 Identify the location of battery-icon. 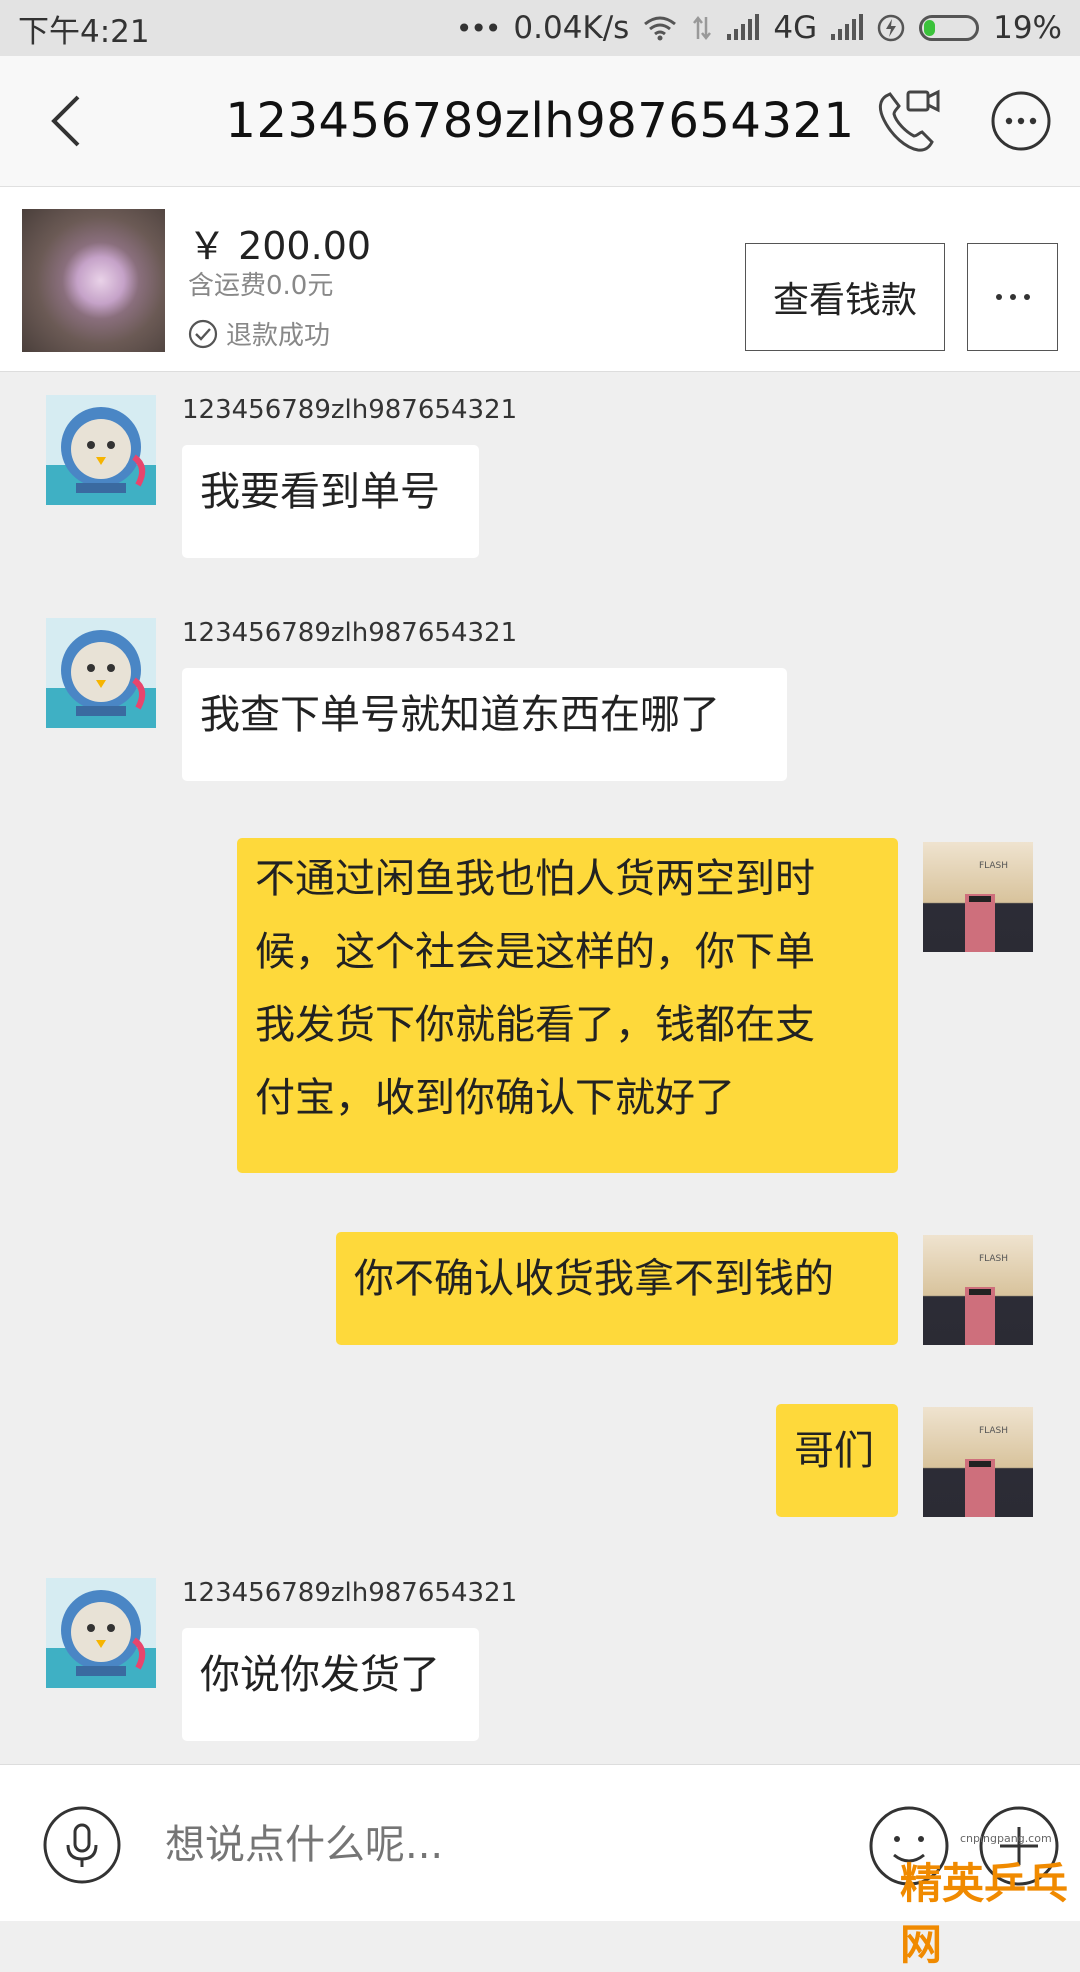
(949, 28).